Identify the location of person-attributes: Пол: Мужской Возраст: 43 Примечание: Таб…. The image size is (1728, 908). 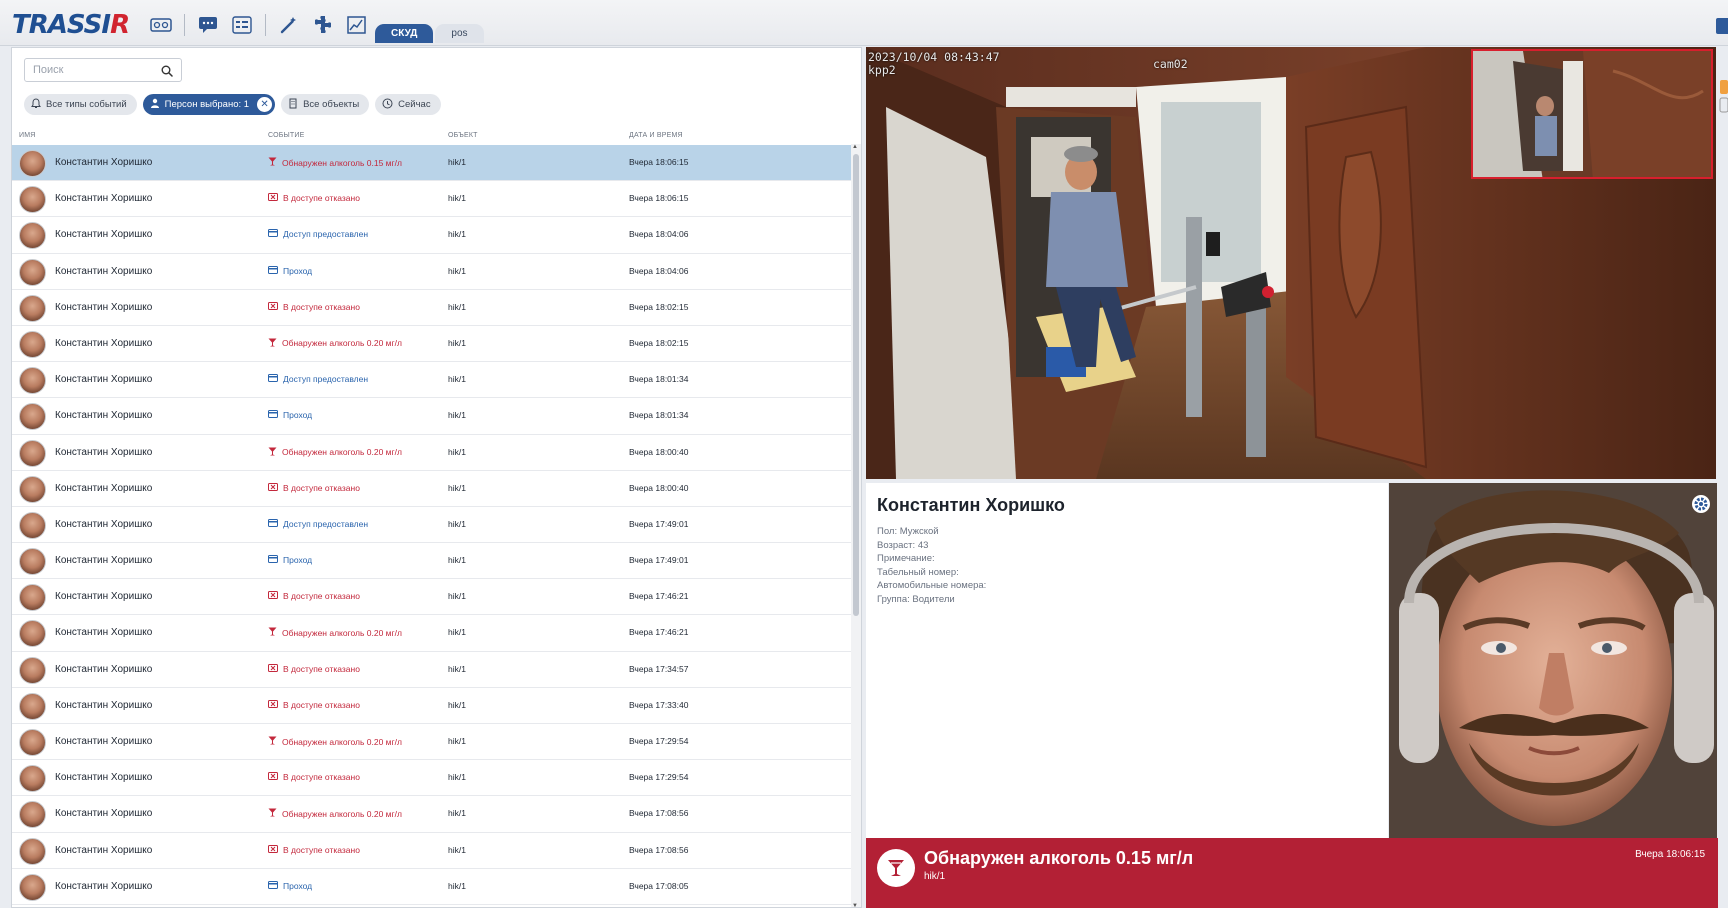
(931, 566).